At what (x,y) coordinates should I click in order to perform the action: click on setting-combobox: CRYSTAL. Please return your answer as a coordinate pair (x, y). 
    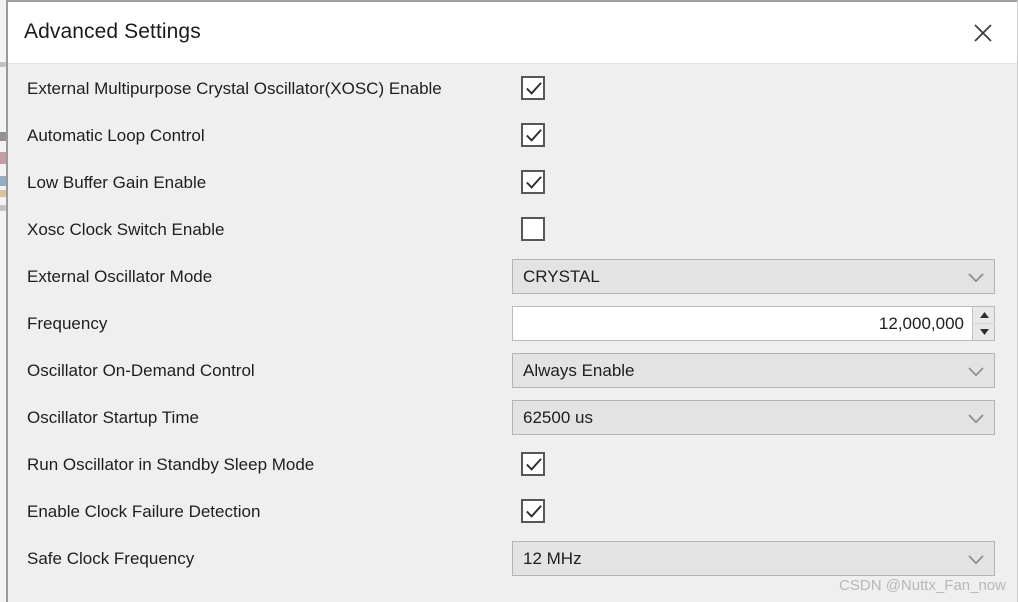
    Looking at the image, I should click on (753, 276).